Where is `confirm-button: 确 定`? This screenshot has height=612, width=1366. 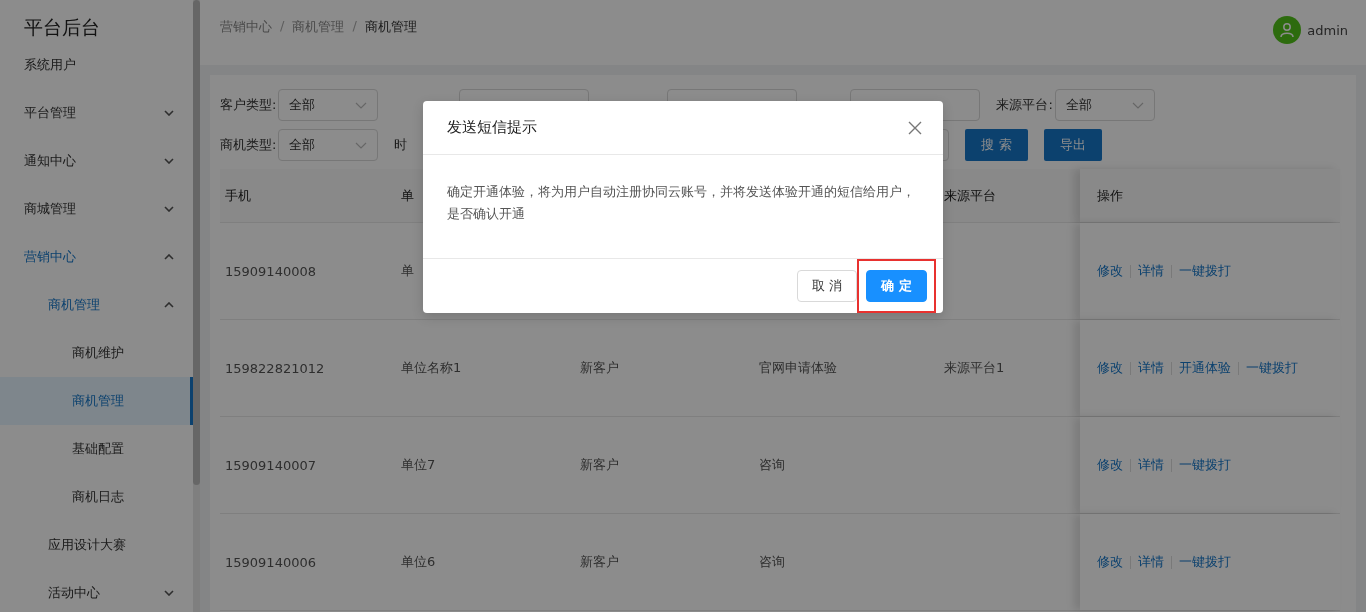 confirm-button: 确 定 is located at coordinates (896, 286).